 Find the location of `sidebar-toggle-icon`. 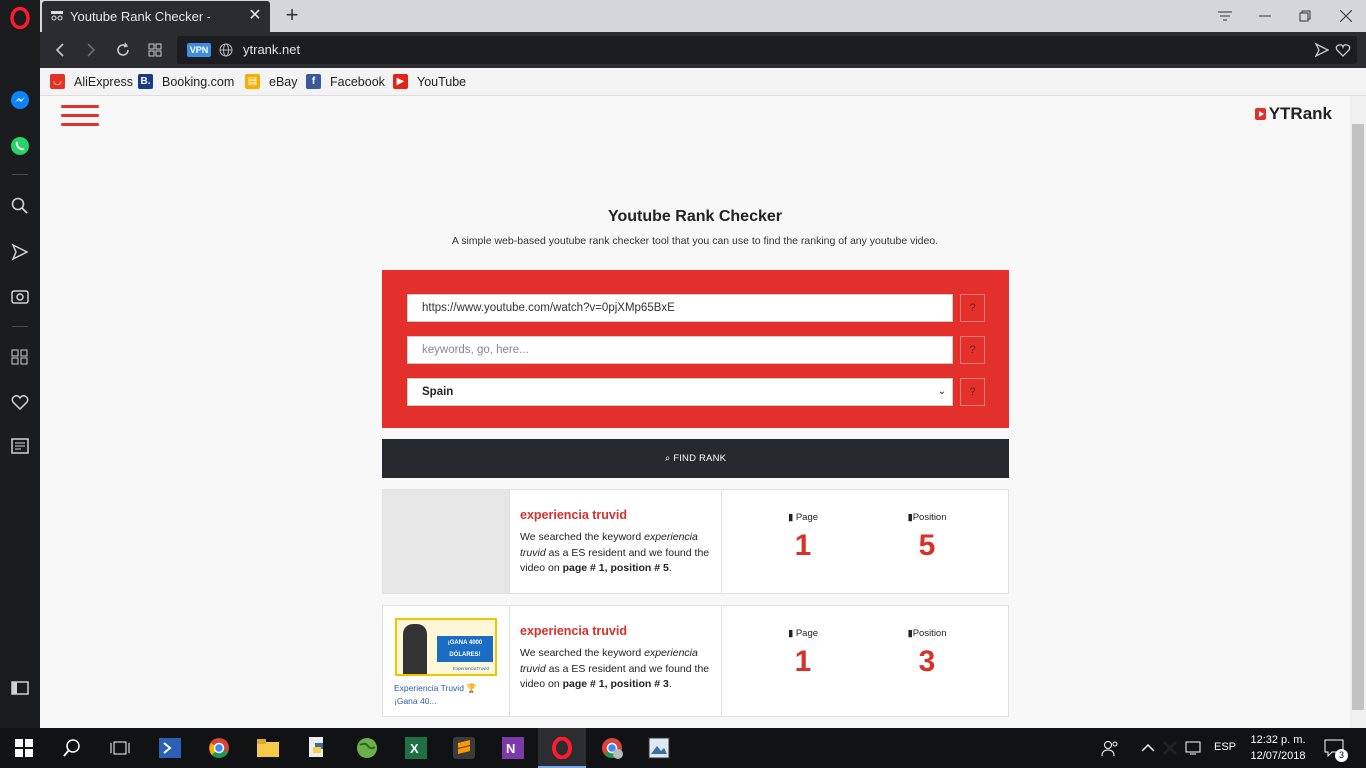

sidebar-toggle-icon is located at coordinates (20, 688).